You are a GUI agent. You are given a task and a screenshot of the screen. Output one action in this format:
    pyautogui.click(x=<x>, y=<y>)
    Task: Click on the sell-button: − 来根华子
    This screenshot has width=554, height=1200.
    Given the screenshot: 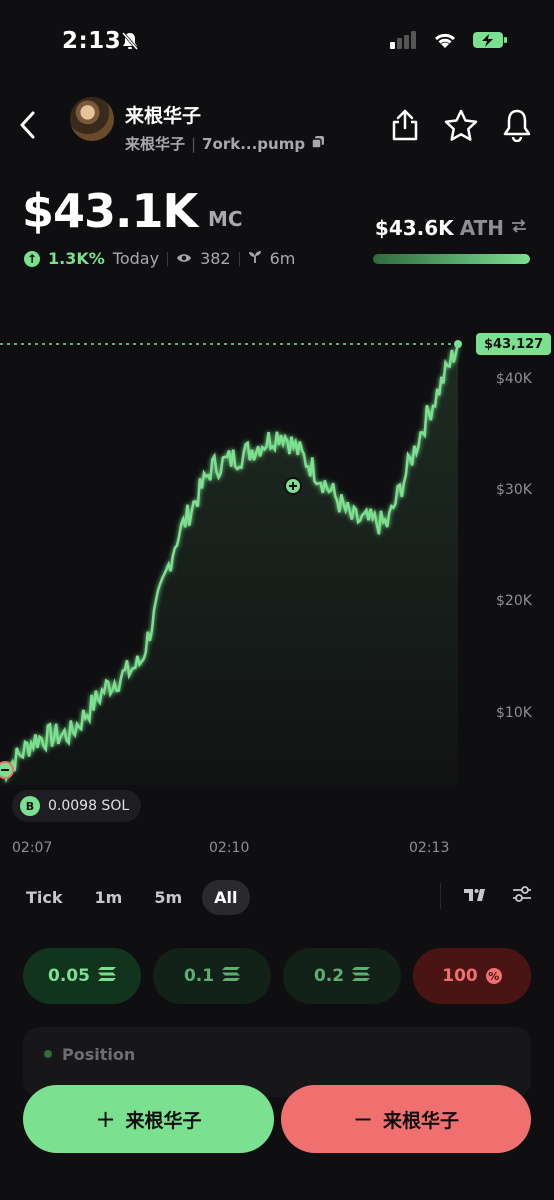 What is the action you would take?
    pyautogui.click(x=406, y=1119)
    